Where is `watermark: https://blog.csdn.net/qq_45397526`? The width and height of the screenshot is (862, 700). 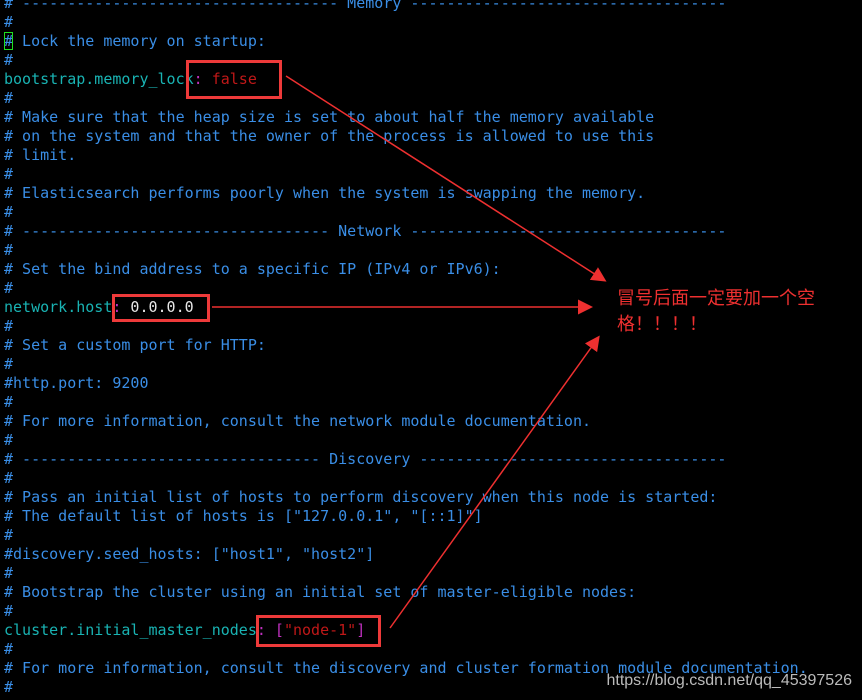
watermark: https://blog.csdn.net/qq_45397526 is located at coordinates (729, 680).